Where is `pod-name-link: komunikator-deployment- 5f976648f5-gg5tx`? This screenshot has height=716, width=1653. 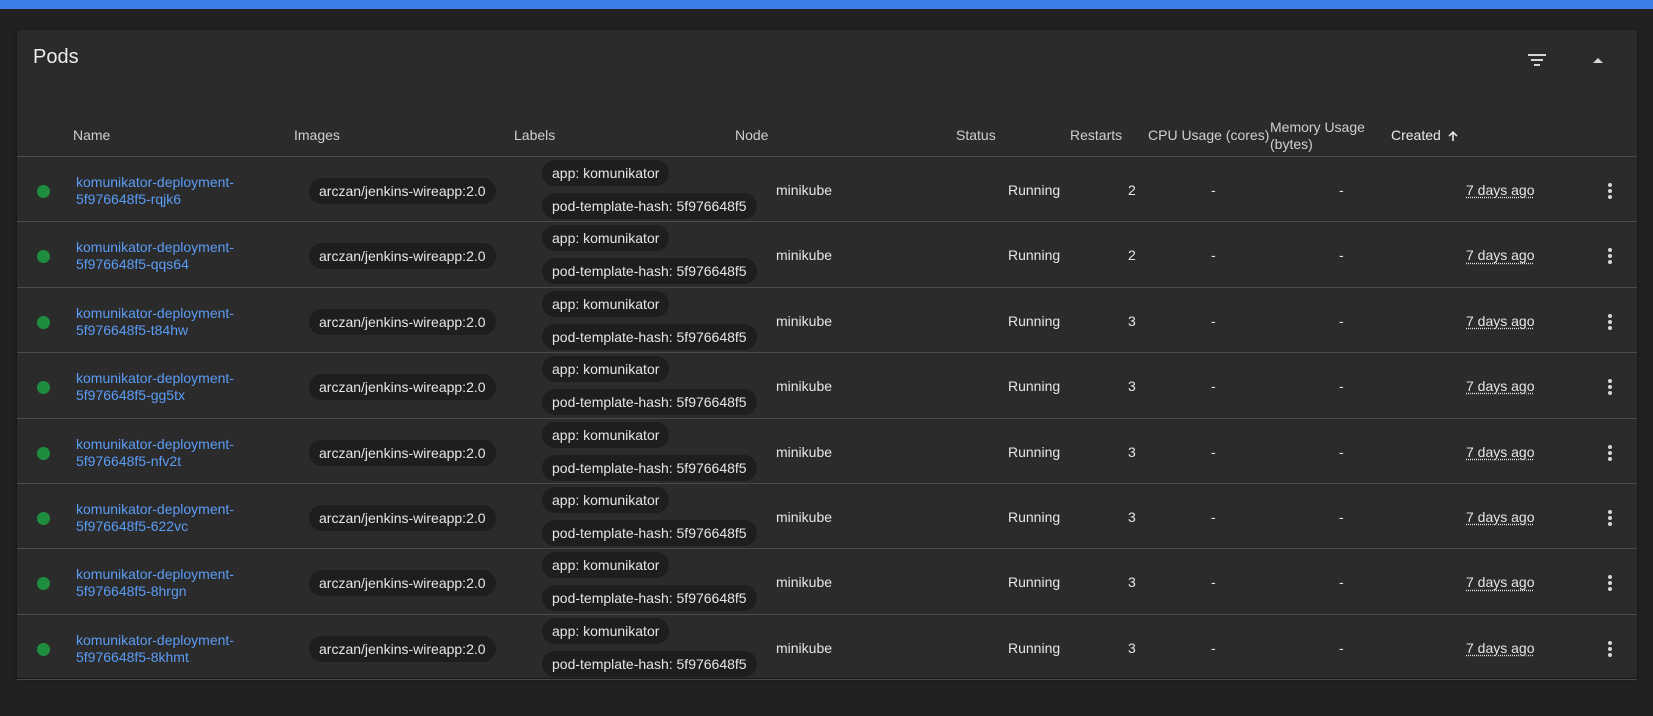
pod-name-link: komunikator-deployment- 5f976648f5-gg5tx is located at coordinates (176, 387).